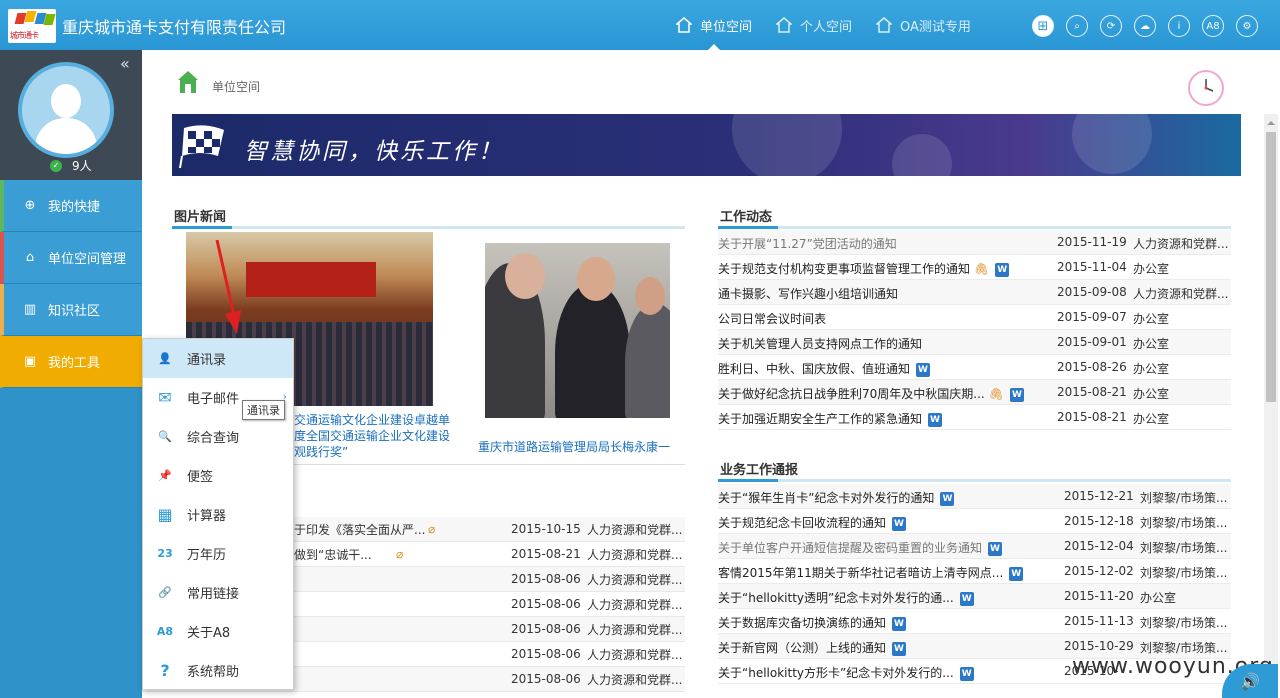 This screenshot has height=698, width=1280. I want to click on sidebar-item-label: 我的工具, so click(74, 363).